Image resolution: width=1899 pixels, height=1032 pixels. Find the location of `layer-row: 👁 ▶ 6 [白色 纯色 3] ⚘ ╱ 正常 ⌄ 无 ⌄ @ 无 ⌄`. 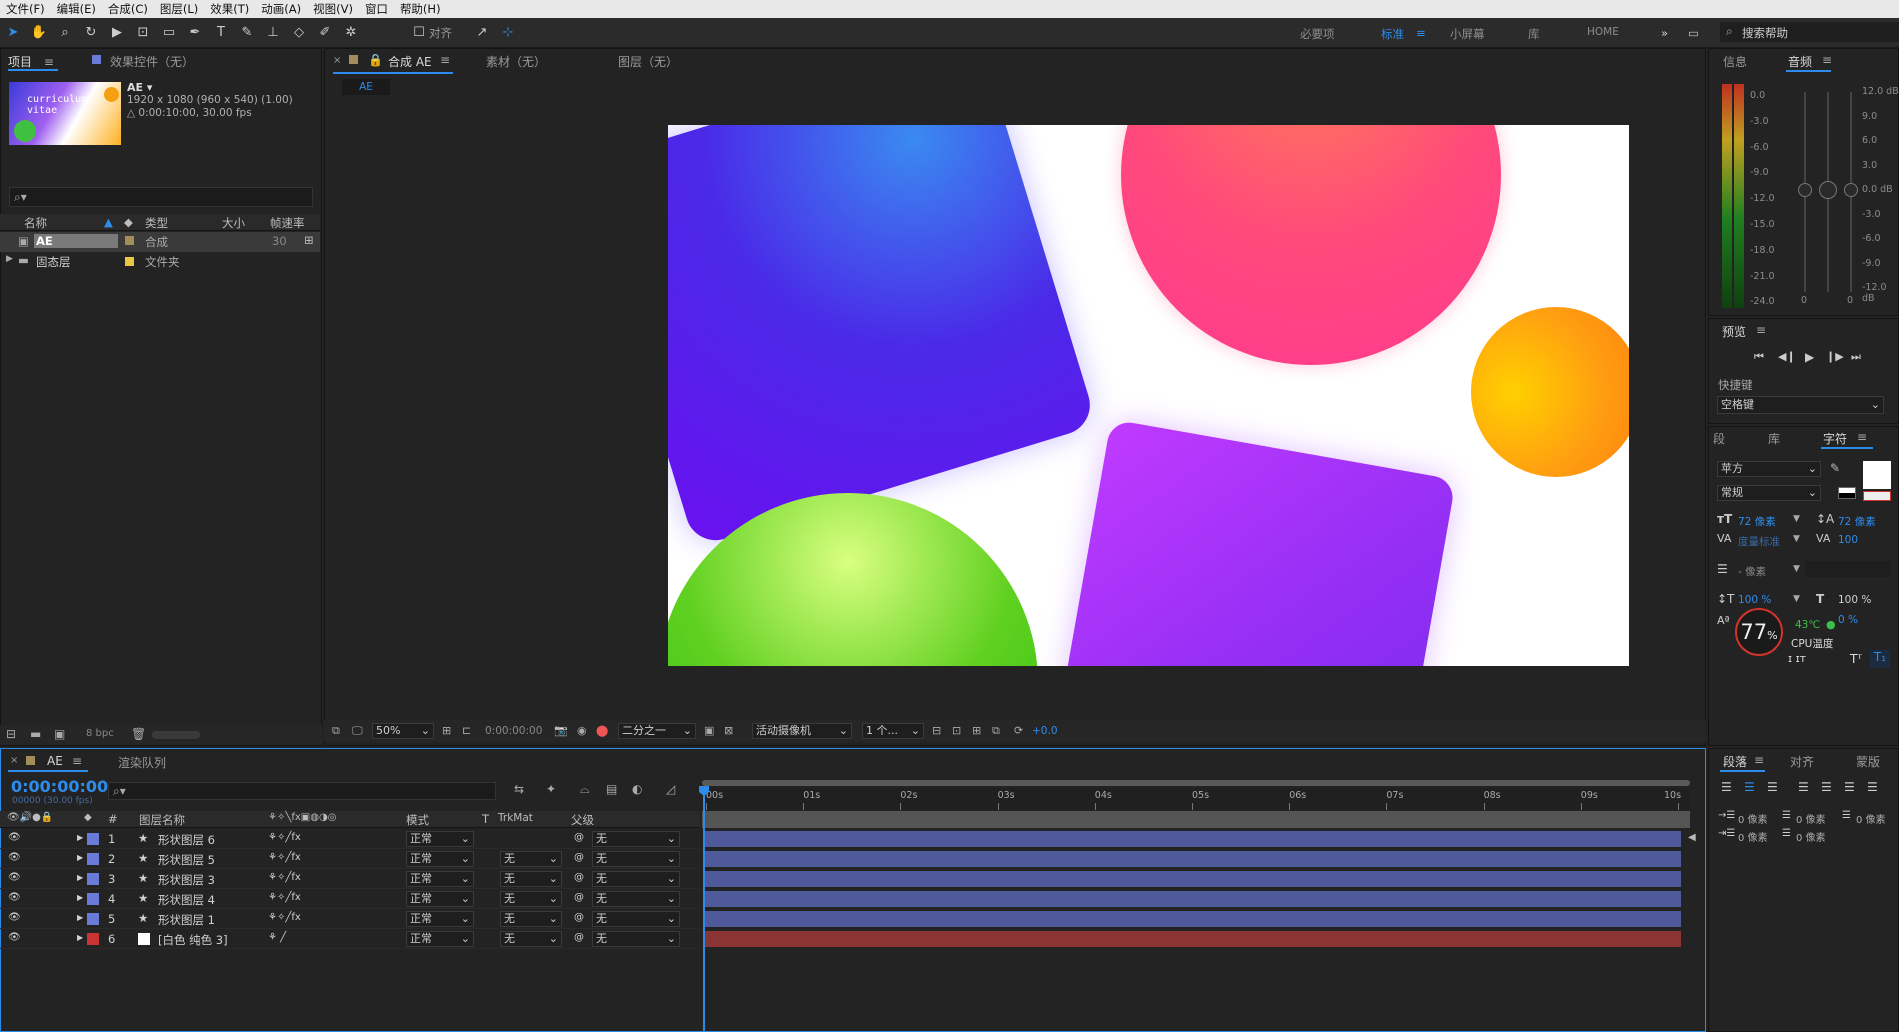

layer-row: 👁 ▶ 6 [白色 纯色 3] ⚘ ╱ 正常 ⌄ 无 ⌄ @ 无 ⌄ is located at coordinates (350, 939).